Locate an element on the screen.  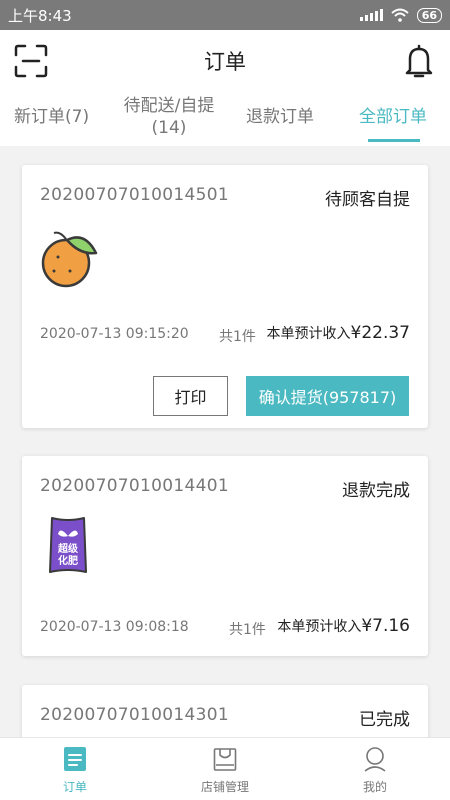
nav-mine: 我的 is located at coordinates (375, 769).